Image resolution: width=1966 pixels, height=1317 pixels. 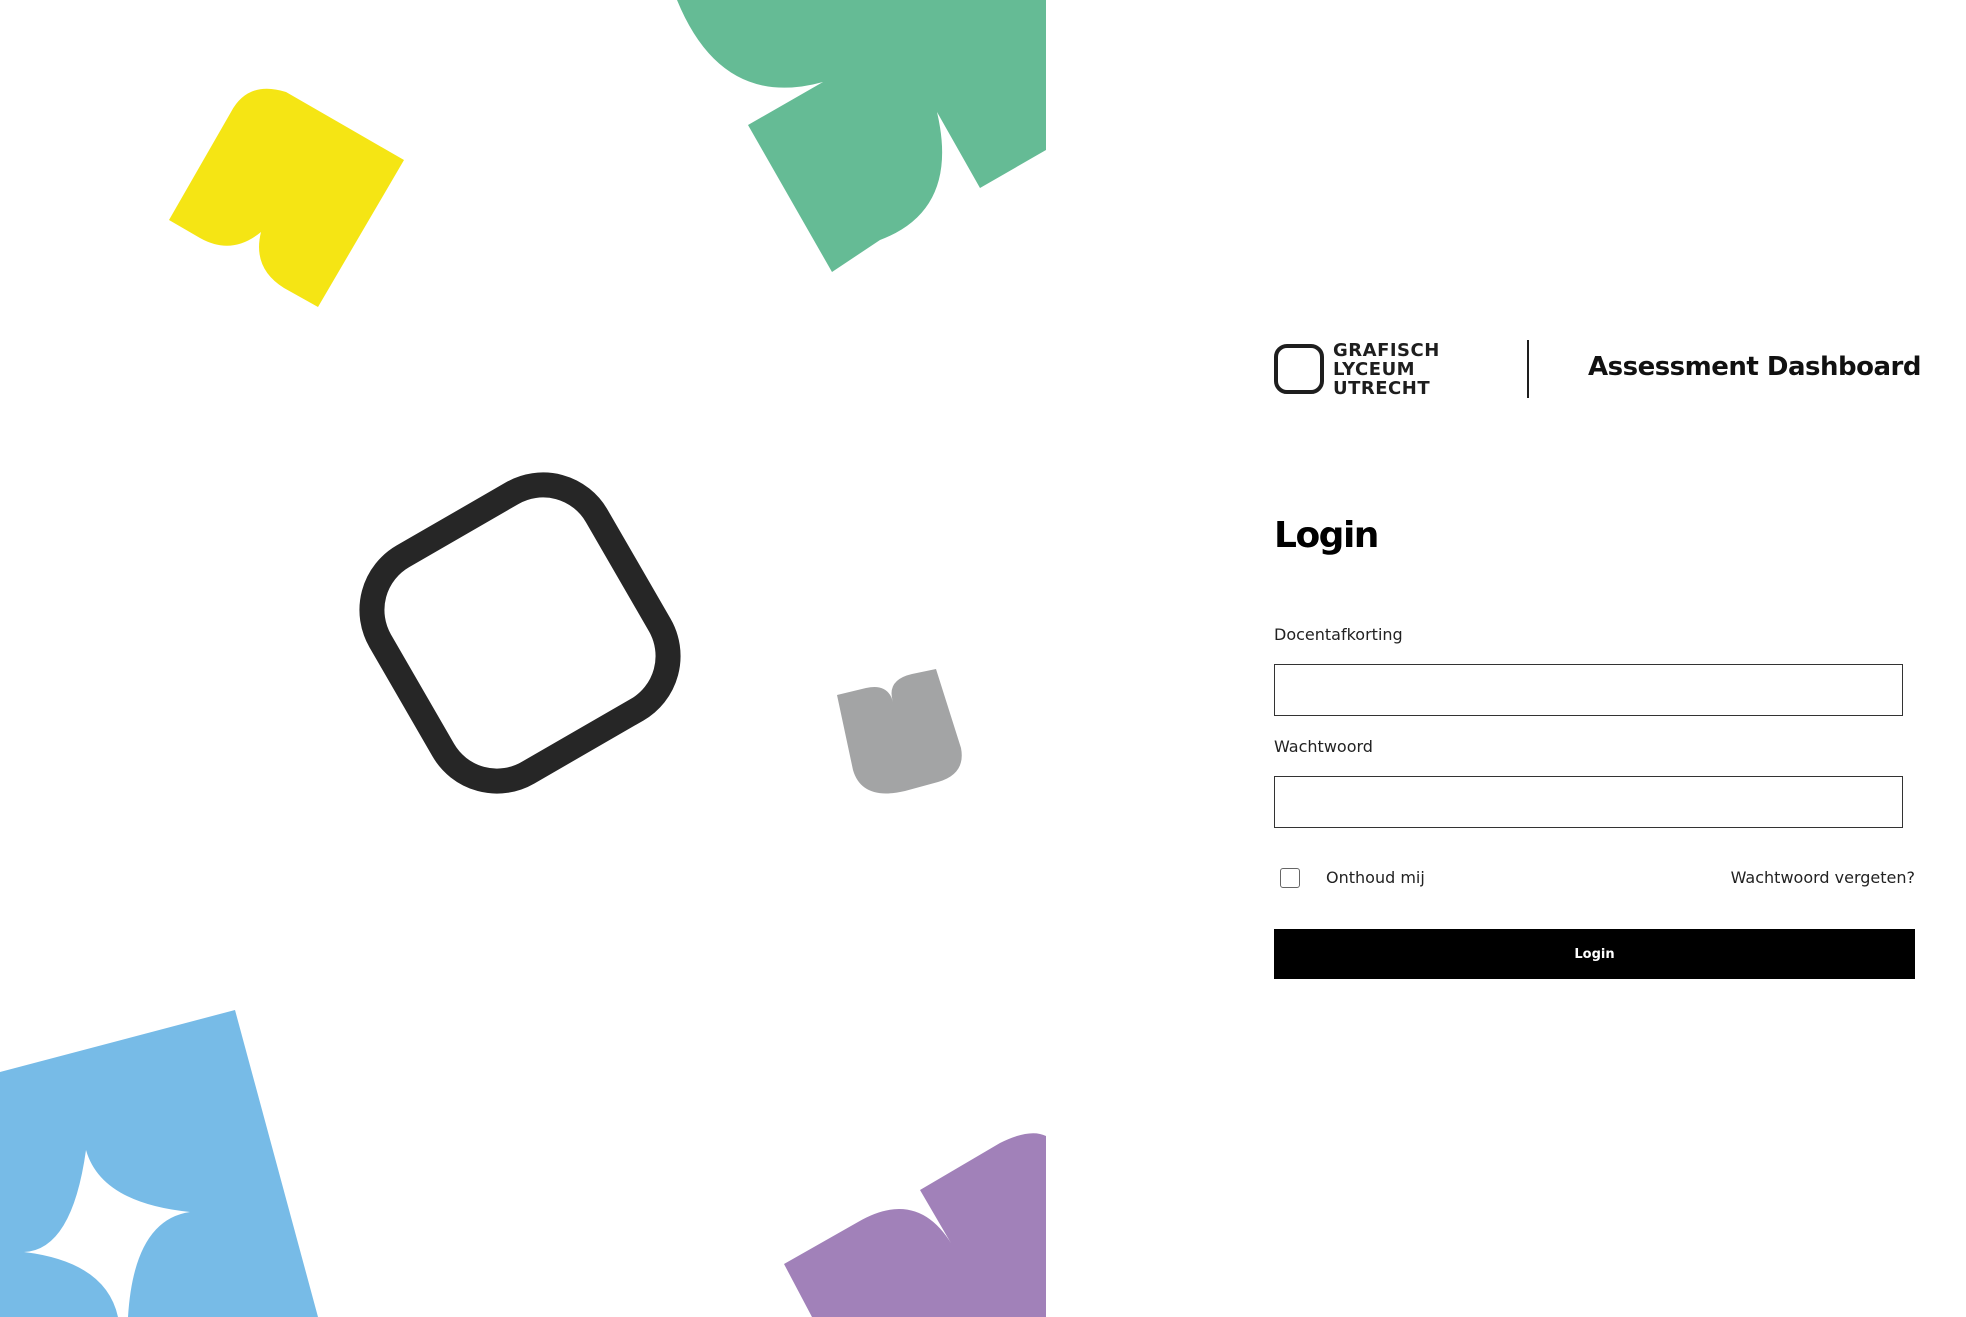 What do you see at coordinates (1594, 954) in the screenshot?
I see `login-button: Login` at bounding box center [1594, 954].